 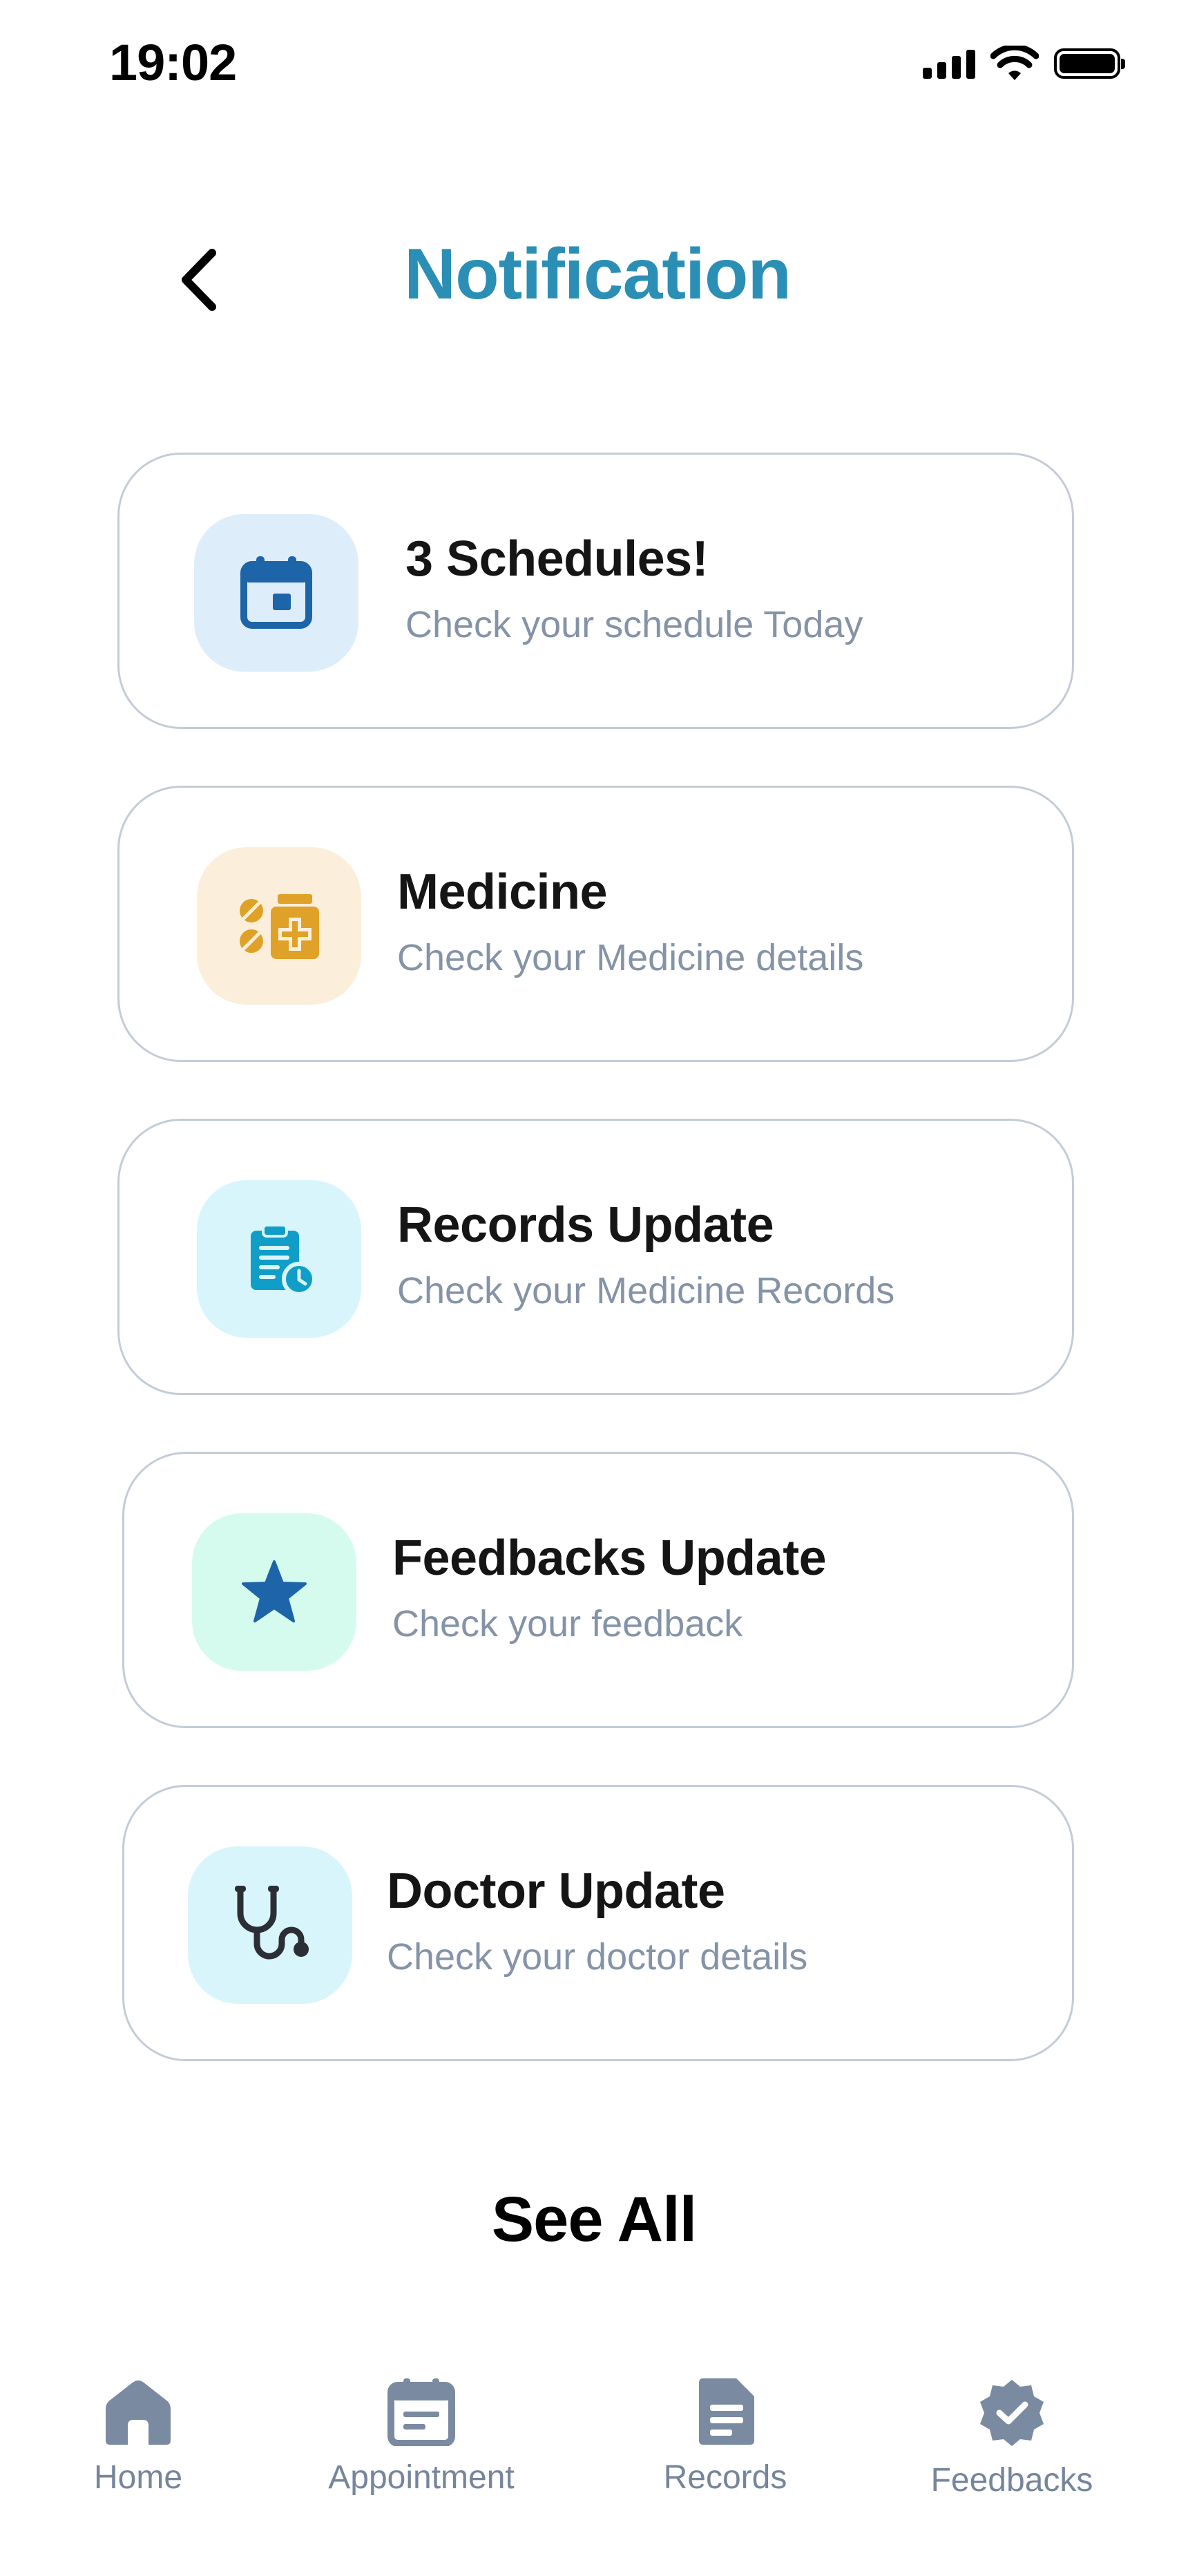 I want to click on card-subtitle: Check your schedule Today, so click(x=634, y=624).